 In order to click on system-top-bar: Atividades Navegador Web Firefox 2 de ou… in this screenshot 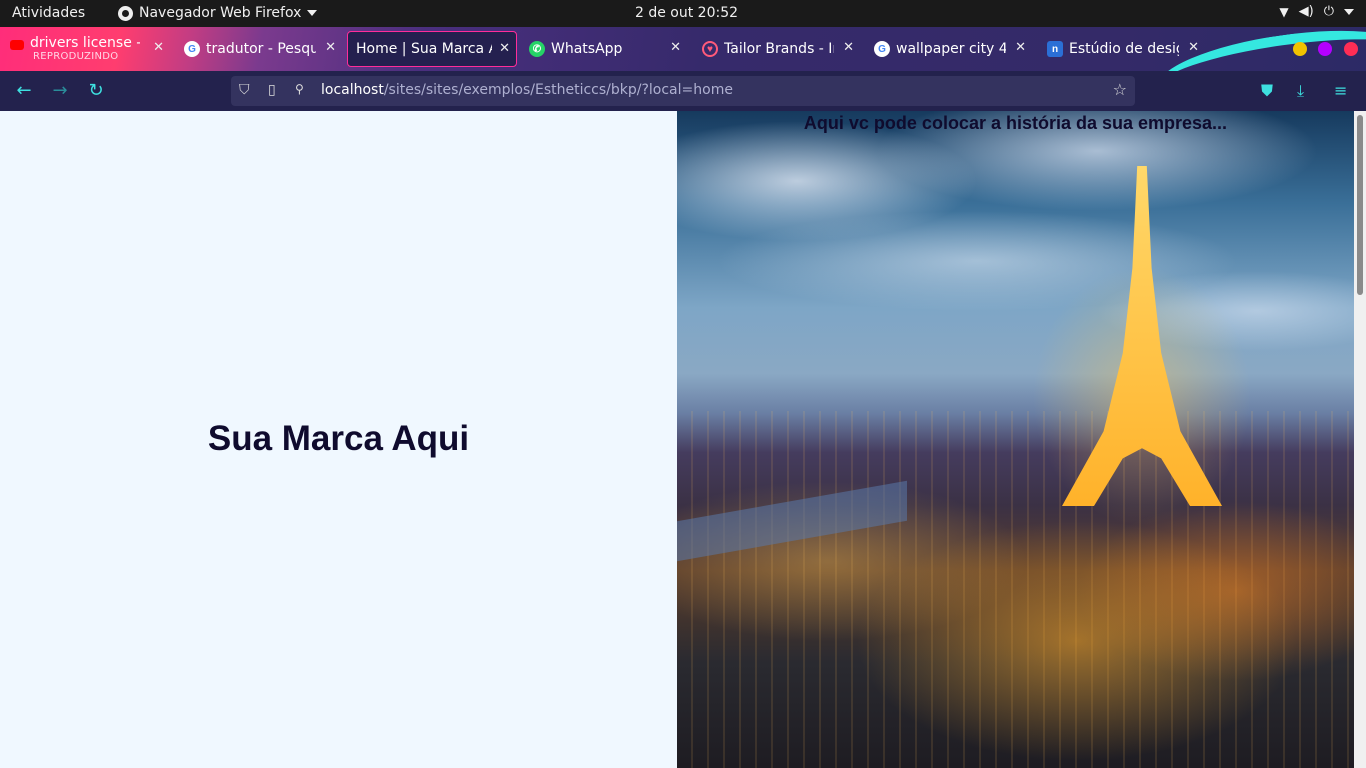, I will do `click(683, 13)`.